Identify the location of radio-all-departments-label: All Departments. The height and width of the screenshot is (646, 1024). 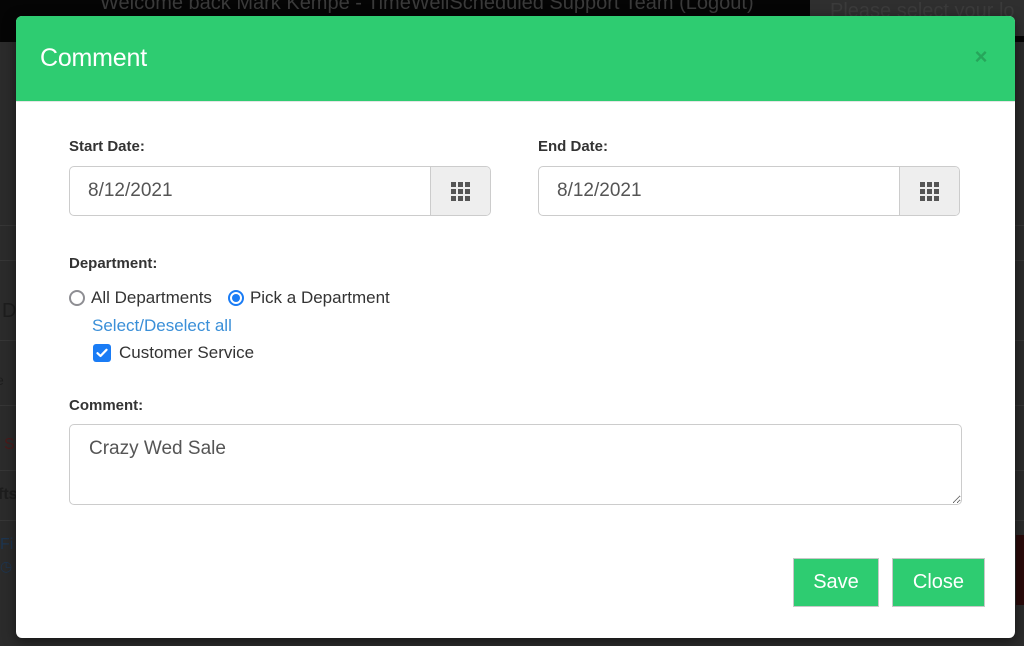
(151, 297).